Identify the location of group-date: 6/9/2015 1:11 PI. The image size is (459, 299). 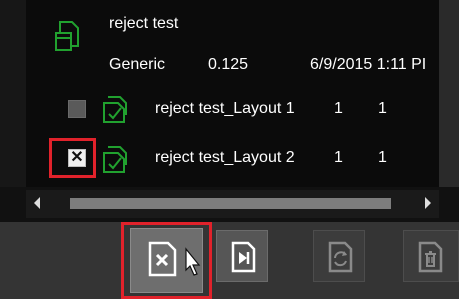
(368, 64).